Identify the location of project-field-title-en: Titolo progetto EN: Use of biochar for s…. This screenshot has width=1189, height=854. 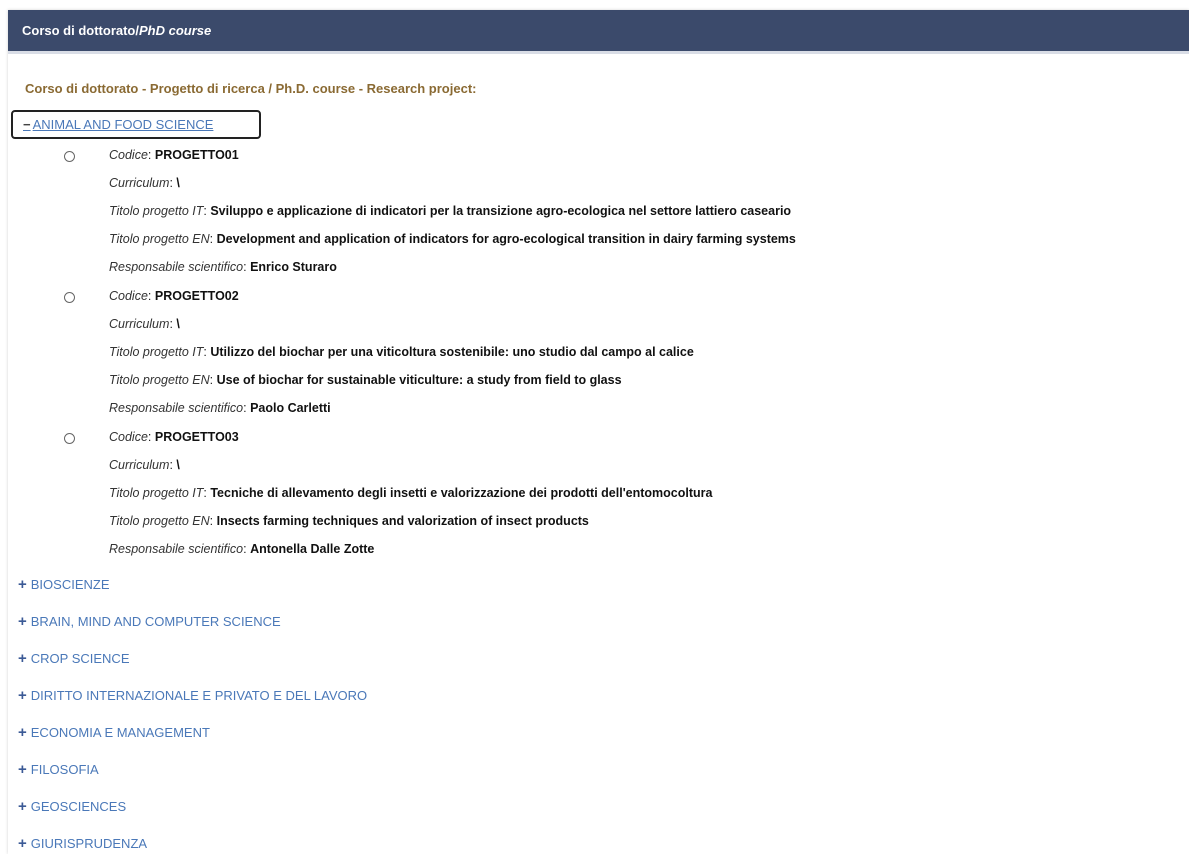
(365, 380).